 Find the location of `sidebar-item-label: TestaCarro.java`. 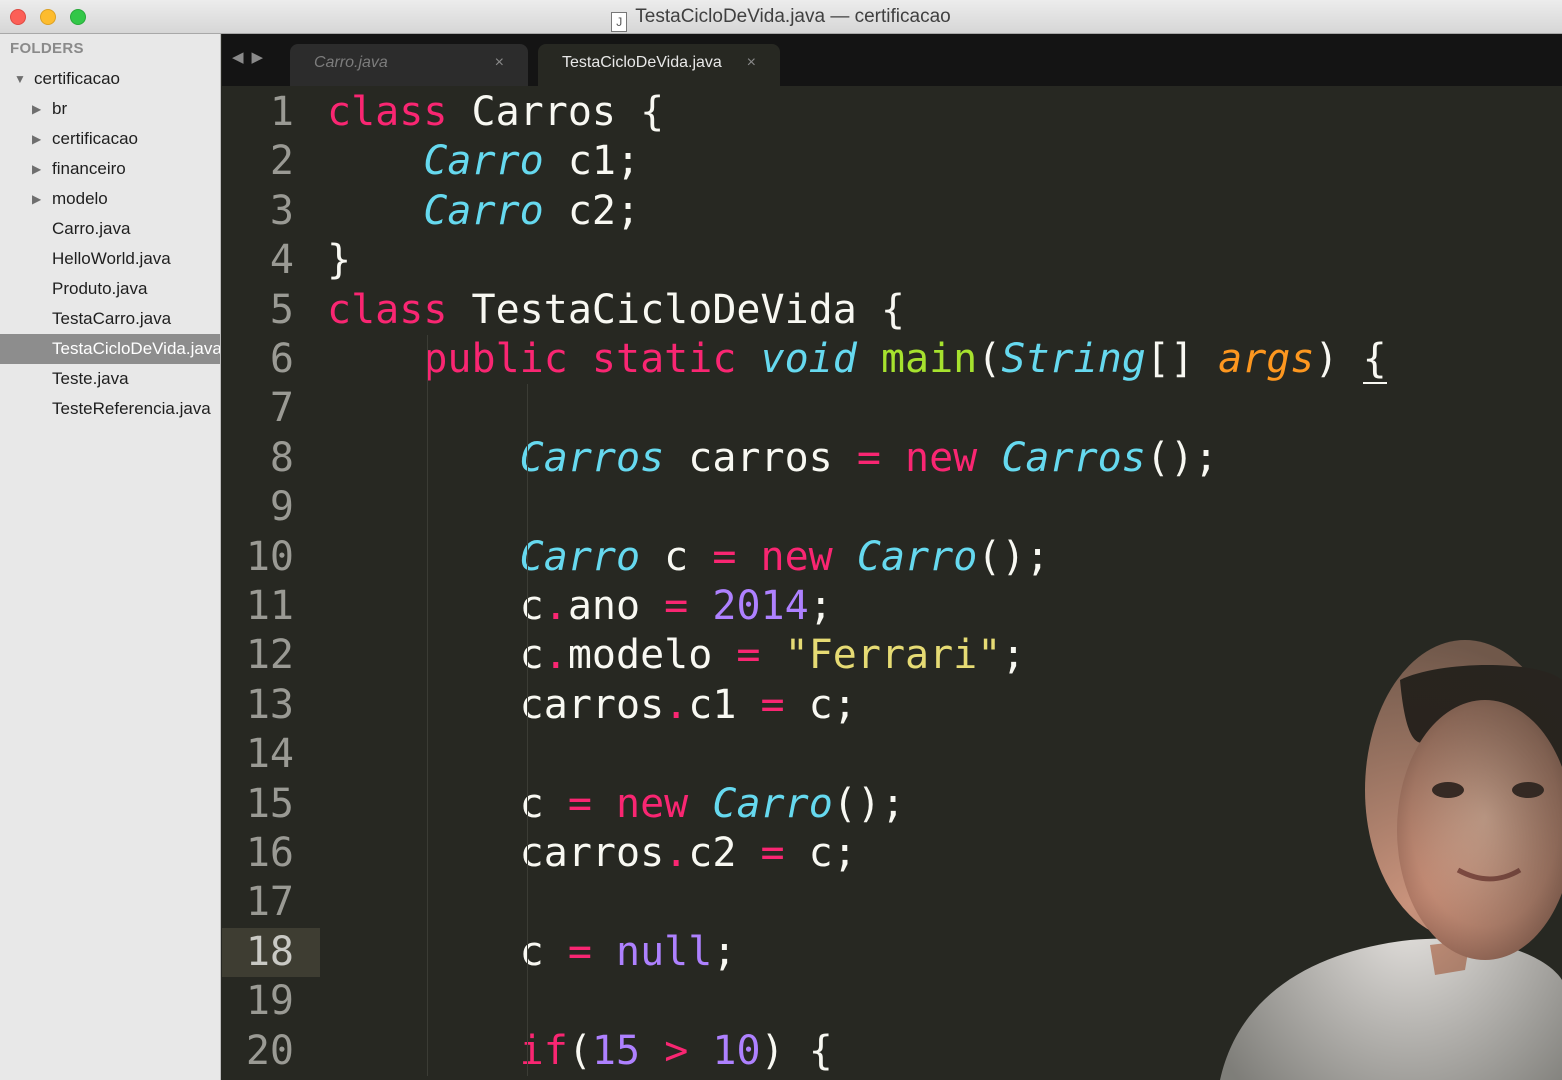

sidebar-item-label: TestaCarro.java is located at coordinates (112, 318).